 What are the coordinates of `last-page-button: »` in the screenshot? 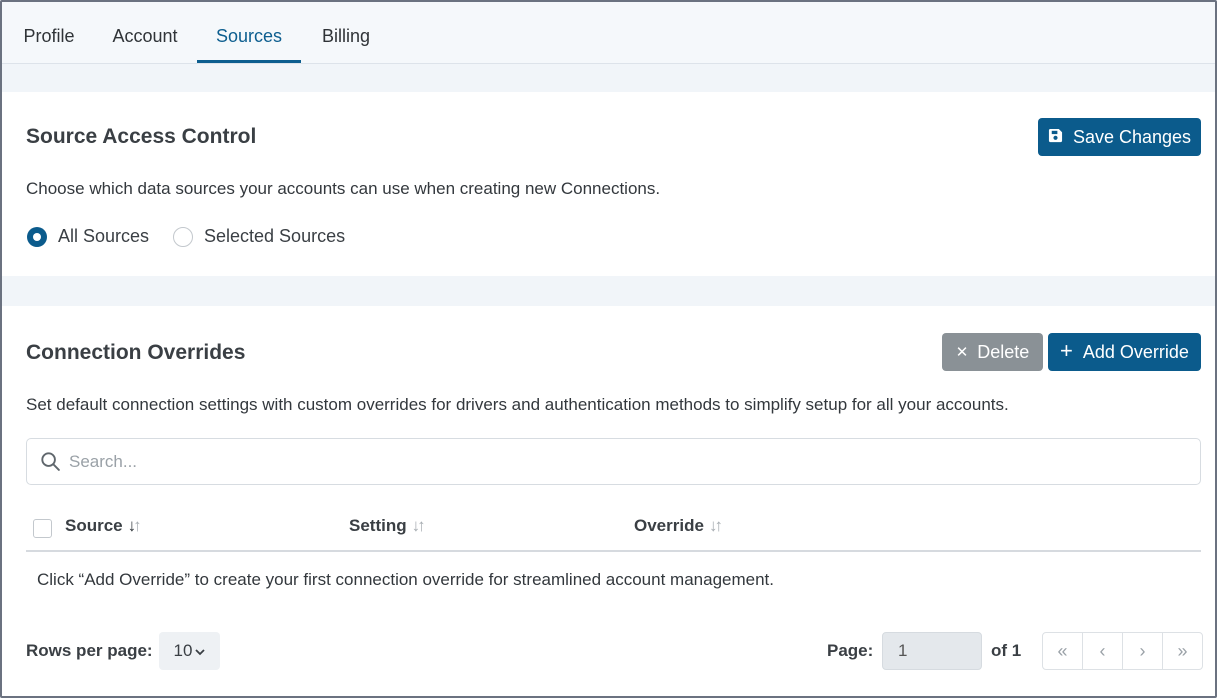 It's located at (1182, 651).